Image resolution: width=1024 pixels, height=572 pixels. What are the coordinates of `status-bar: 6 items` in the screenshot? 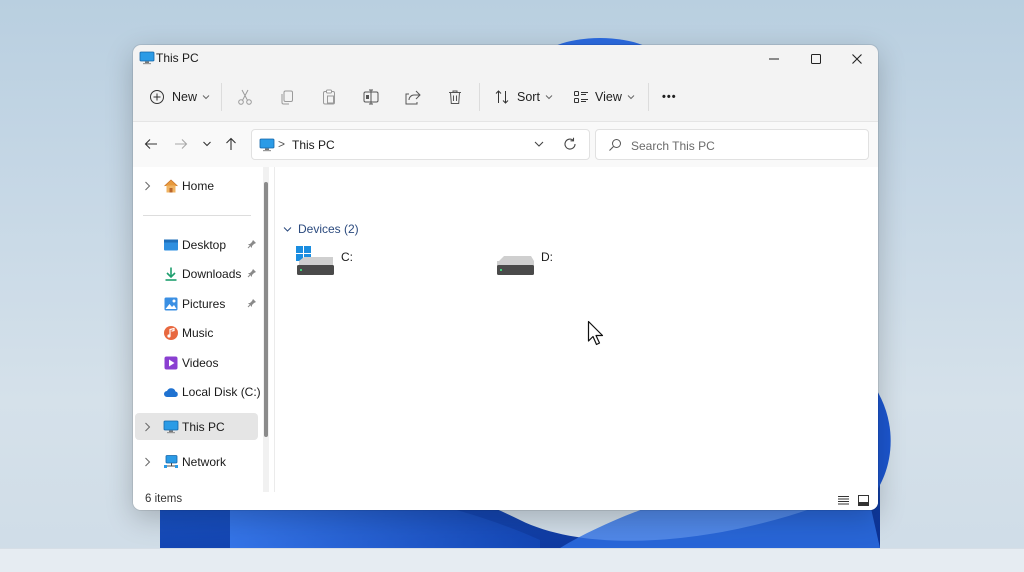 It's located at (505, 501).